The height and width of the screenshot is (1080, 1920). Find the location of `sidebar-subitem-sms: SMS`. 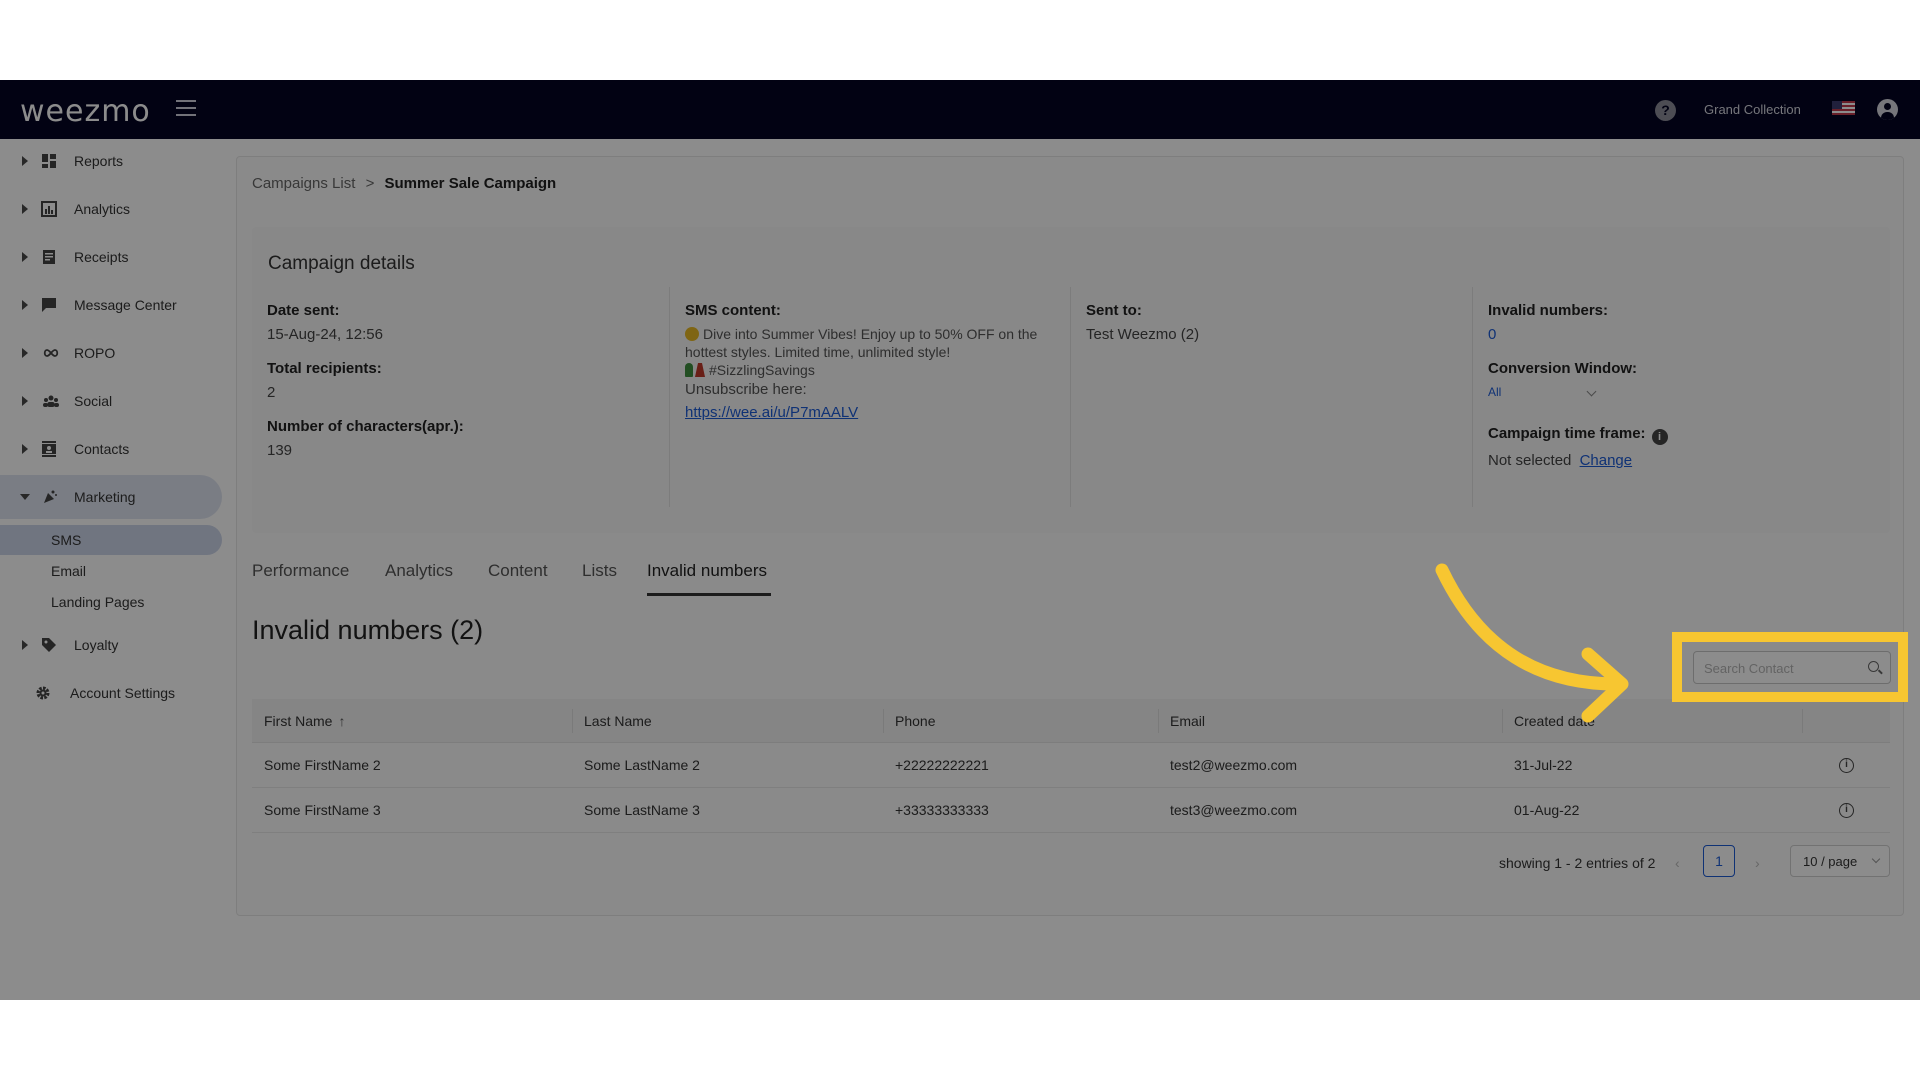

sidebar-subitem-sms: SMS is located at coordinates (111, 540).